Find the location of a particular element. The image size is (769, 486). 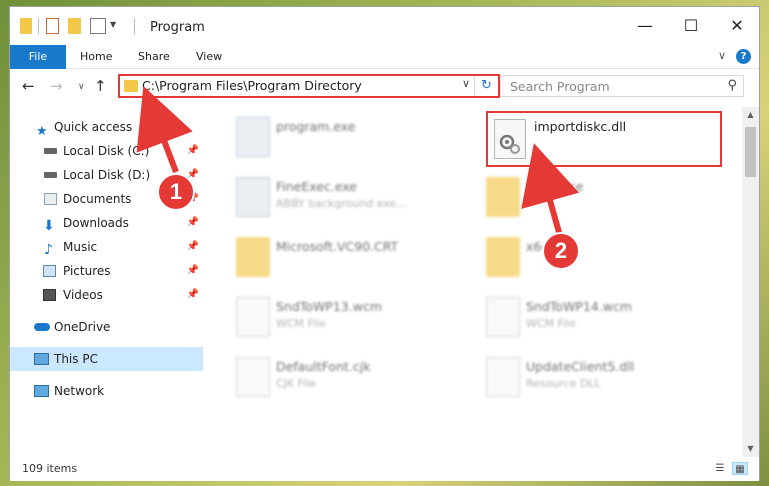

ribbon: File Home Share View ∨ ? is located at coordinates (384, 57).